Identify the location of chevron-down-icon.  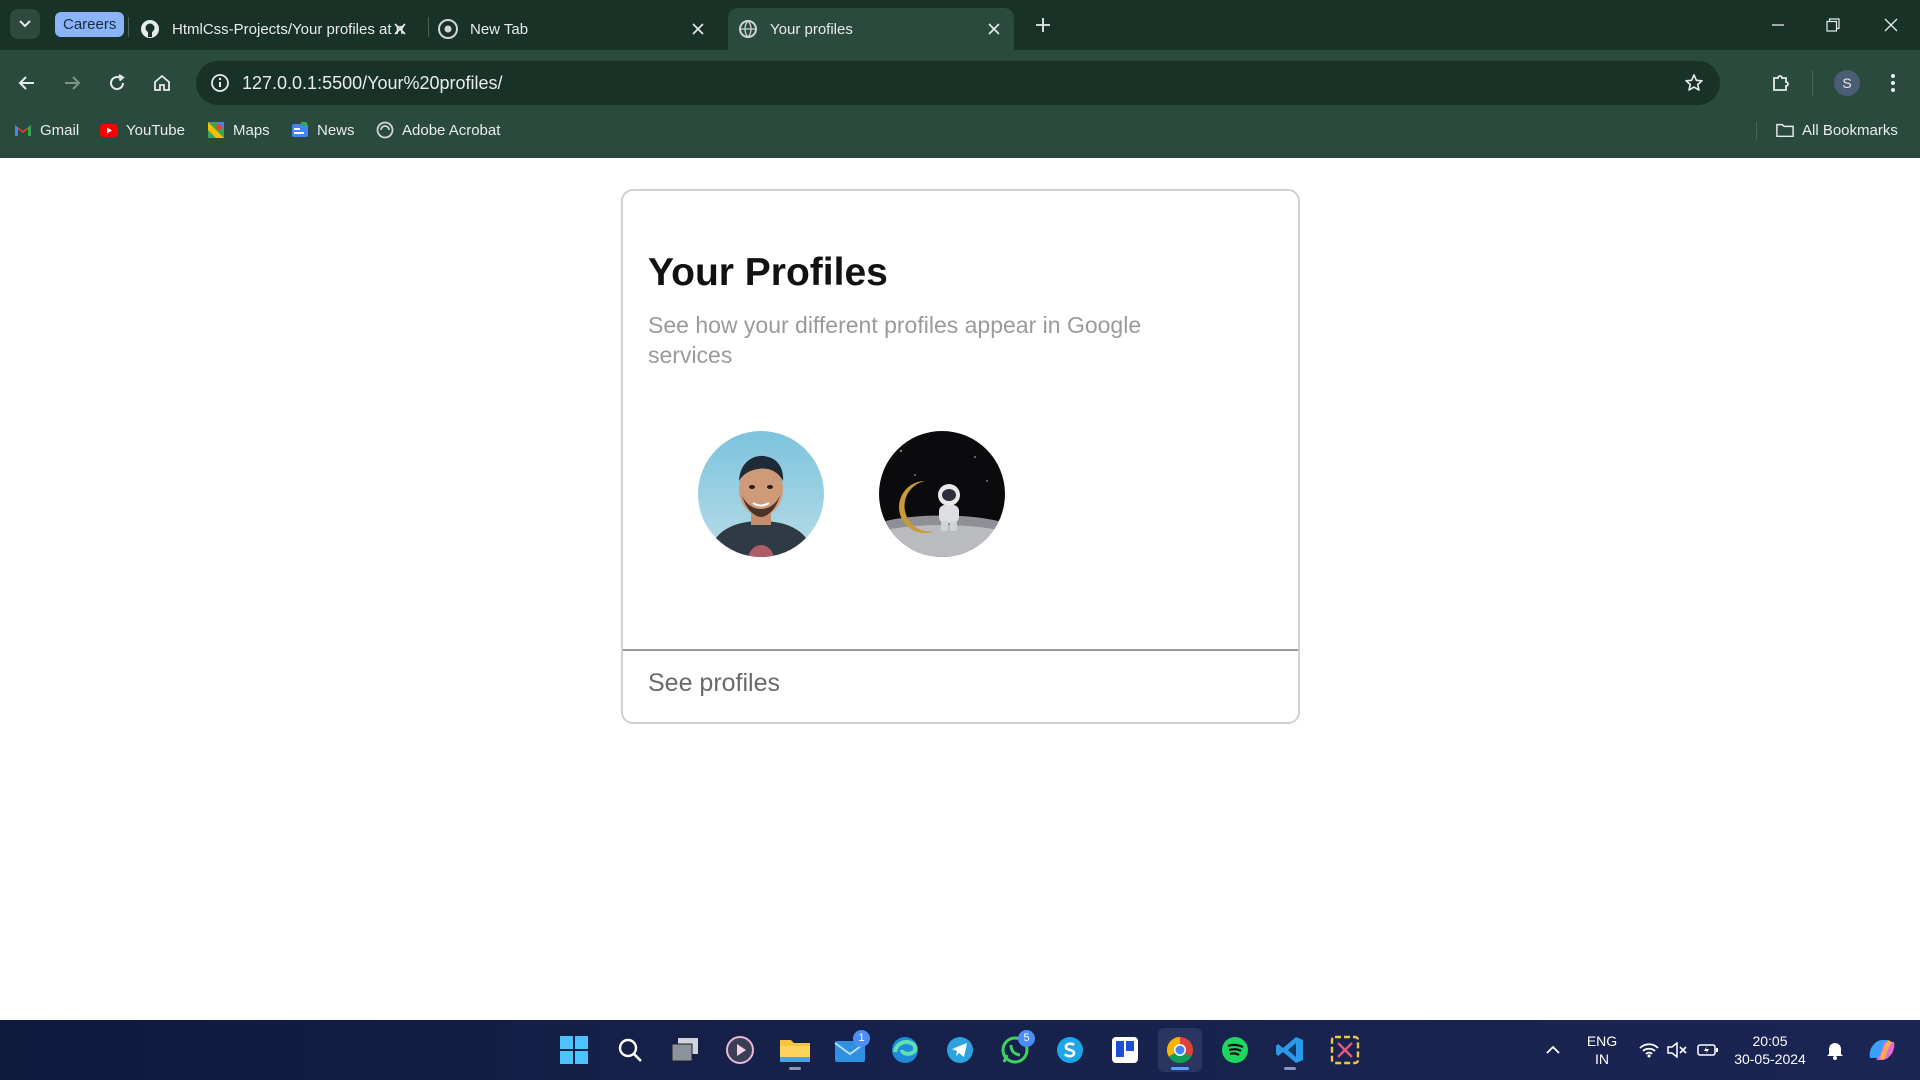
(25, 24).